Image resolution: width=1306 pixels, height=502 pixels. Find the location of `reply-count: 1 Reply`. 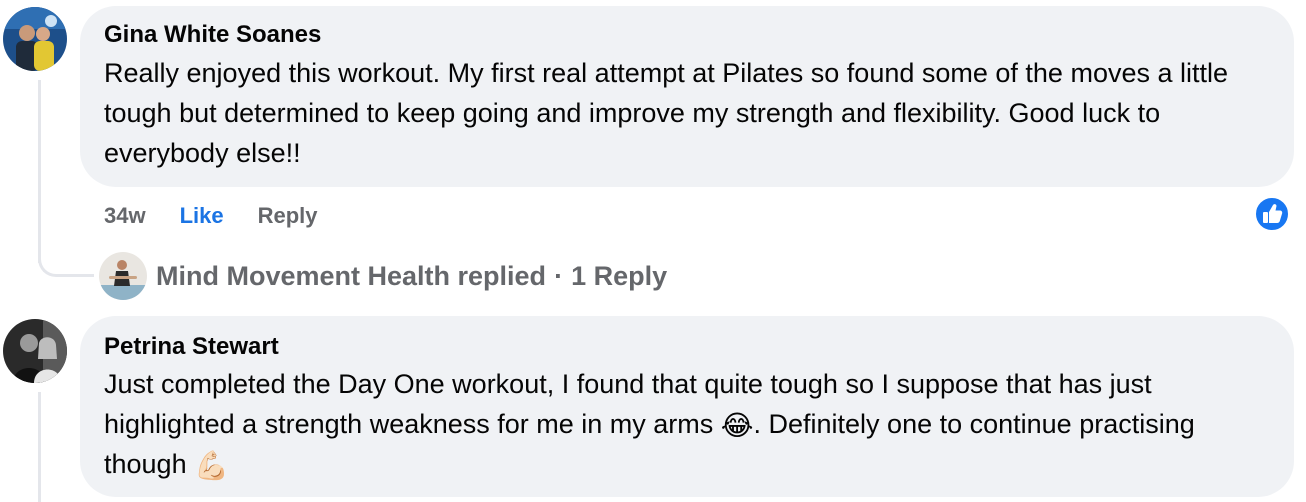

reply-count: 1 Reply is located at coordinates (619, 276).